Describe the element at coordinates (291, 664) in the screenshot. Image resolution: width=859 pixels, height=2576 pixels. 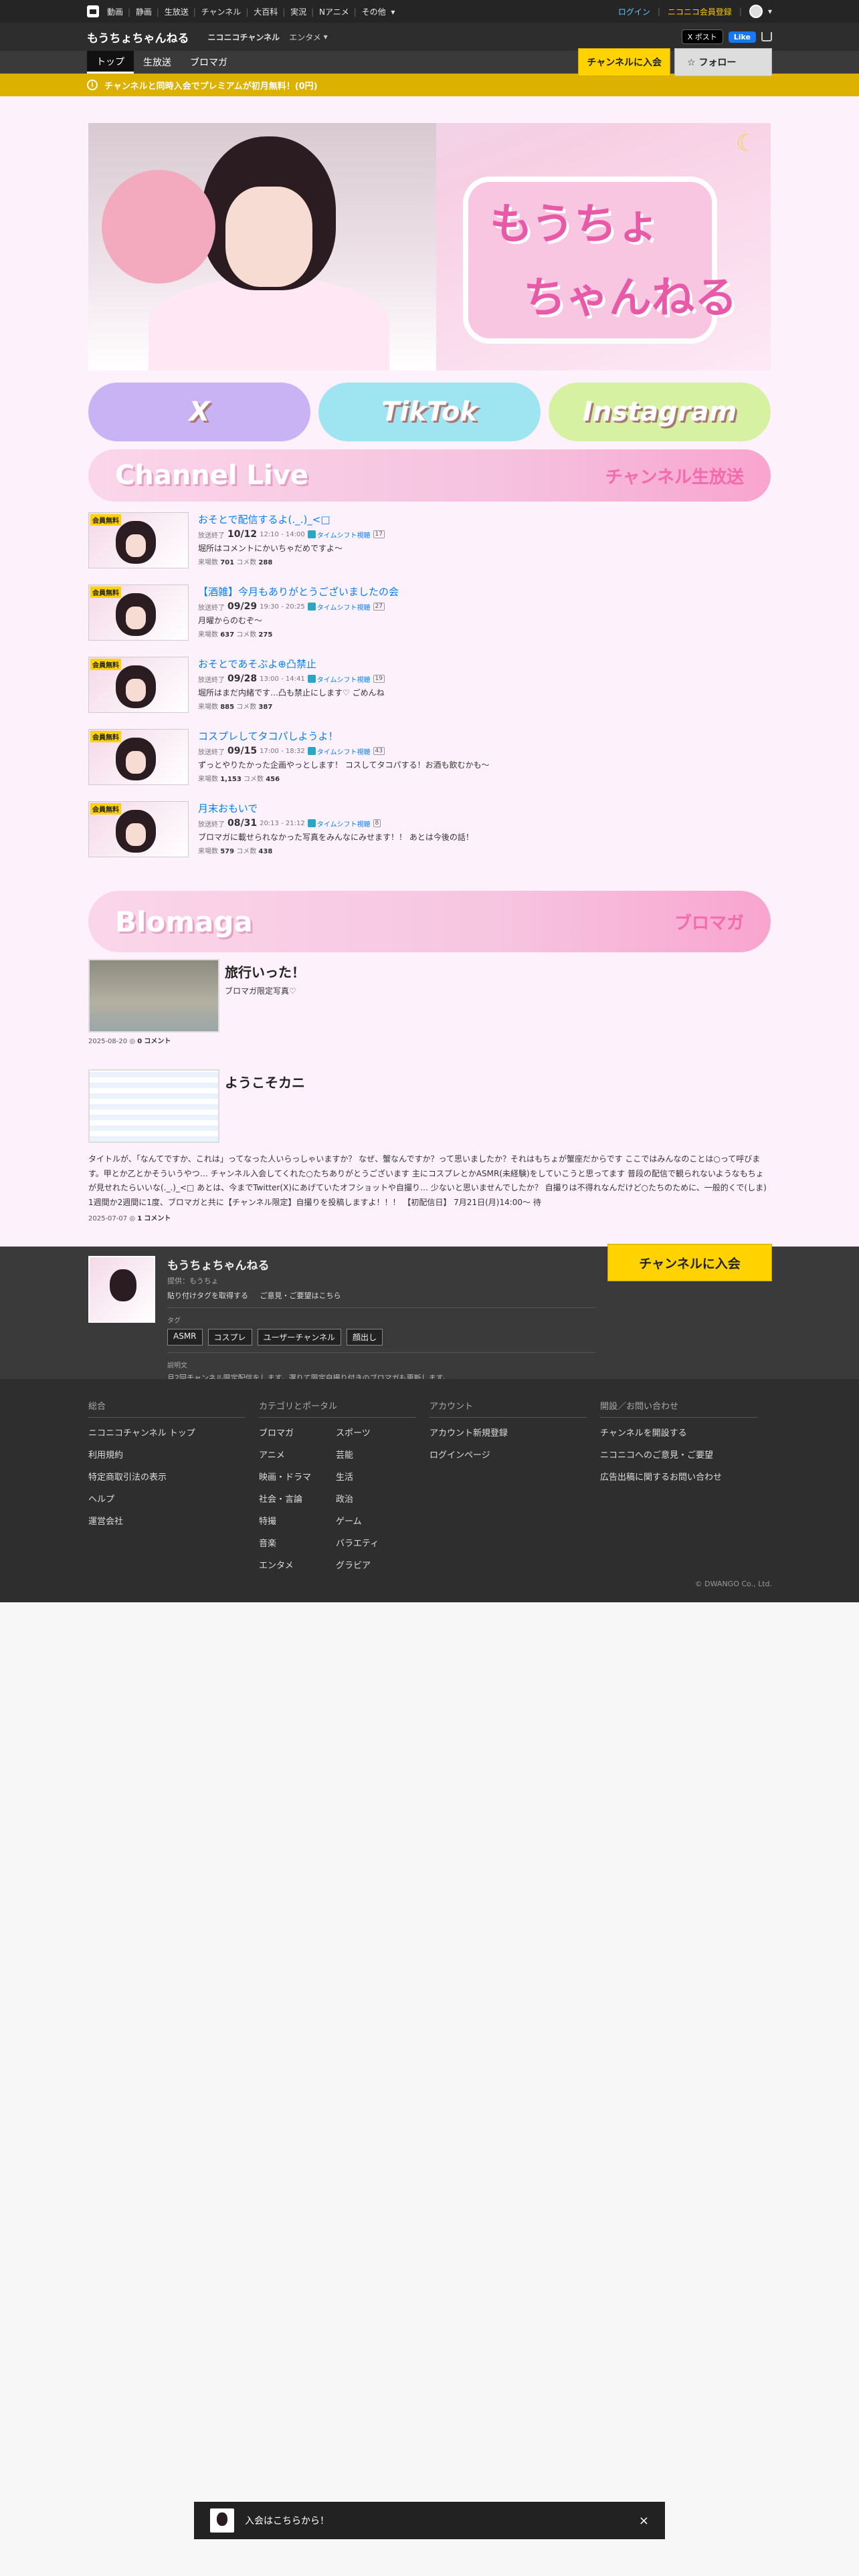
I see `live-title: おそとであそぶよ⊕凸禁止` at that location.